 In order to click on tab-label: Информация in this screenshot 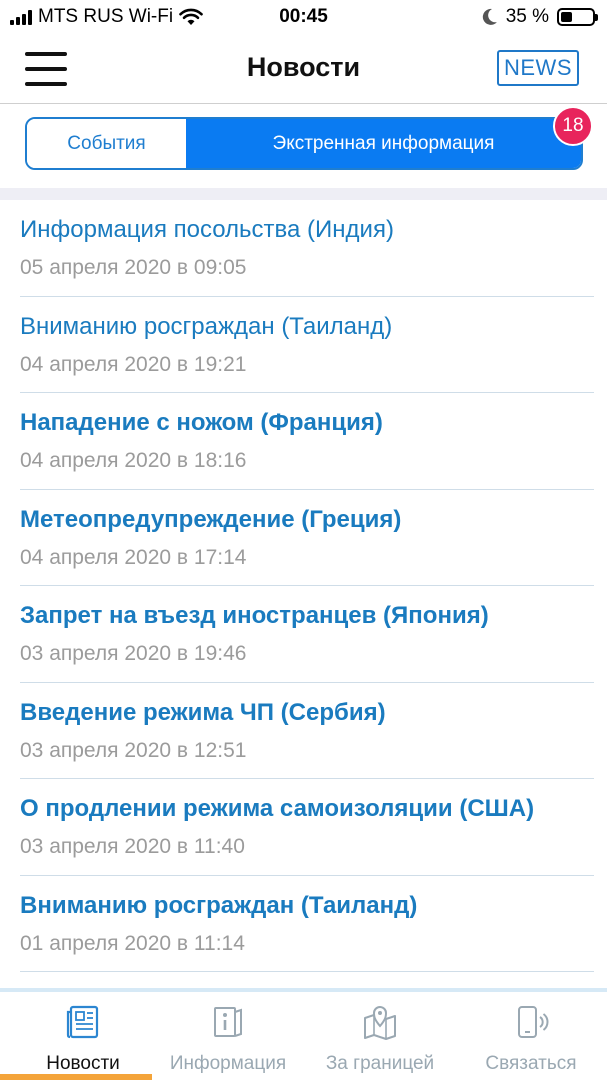, I will do `click(228, 1063)`.